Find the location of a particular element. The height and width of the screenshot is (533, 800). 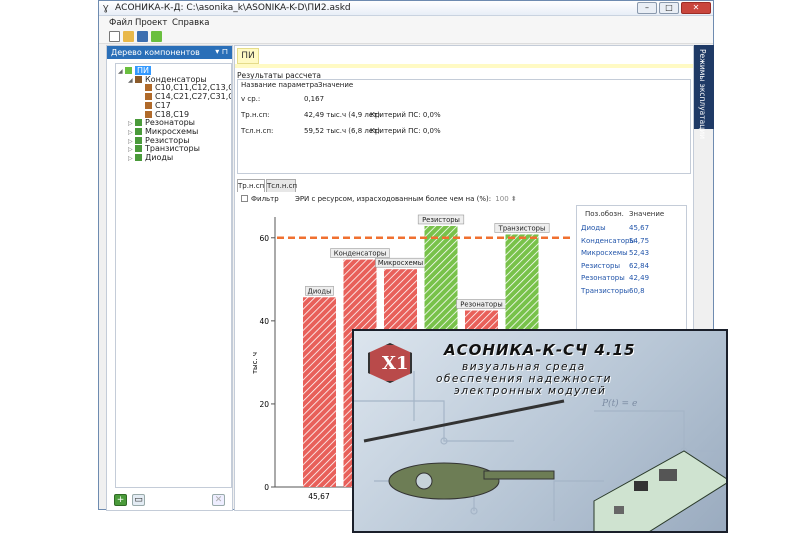

legend-value: 42,49 is located at coordinates (639, 278).